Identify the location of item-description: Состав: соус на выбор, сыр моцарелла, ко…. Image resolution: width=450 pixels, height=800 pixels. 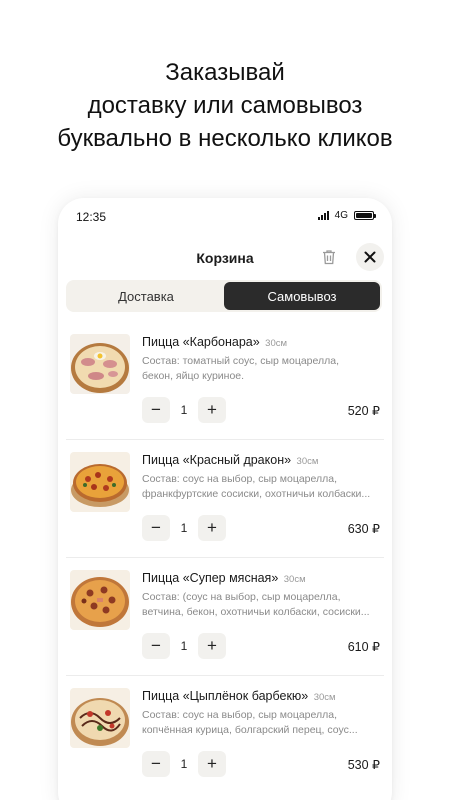
(262, 723).